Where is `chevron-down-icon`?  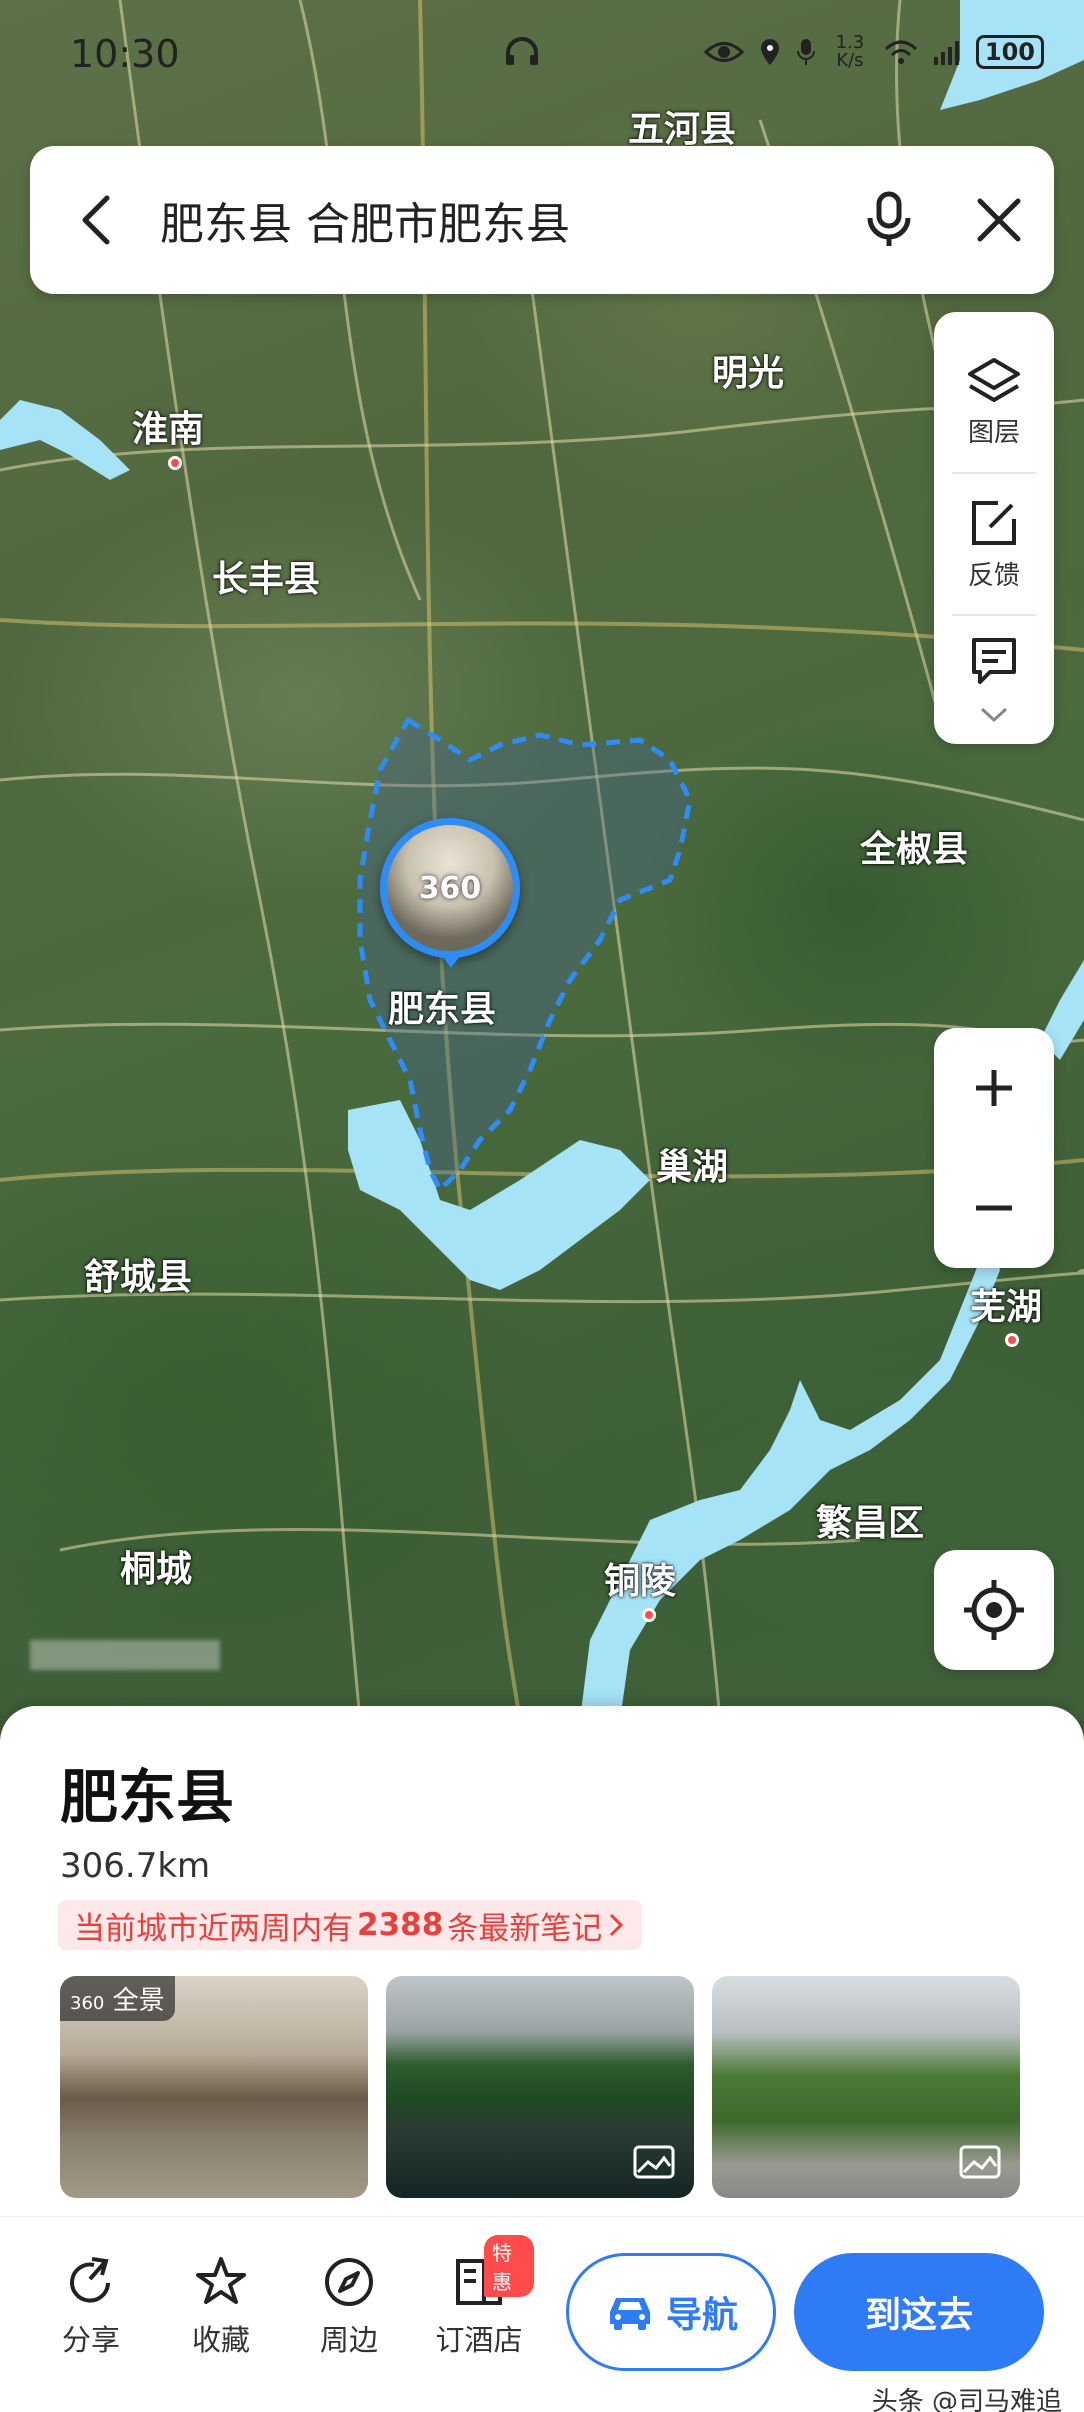 chevron-down-icon is located at coordinates (994, 715).